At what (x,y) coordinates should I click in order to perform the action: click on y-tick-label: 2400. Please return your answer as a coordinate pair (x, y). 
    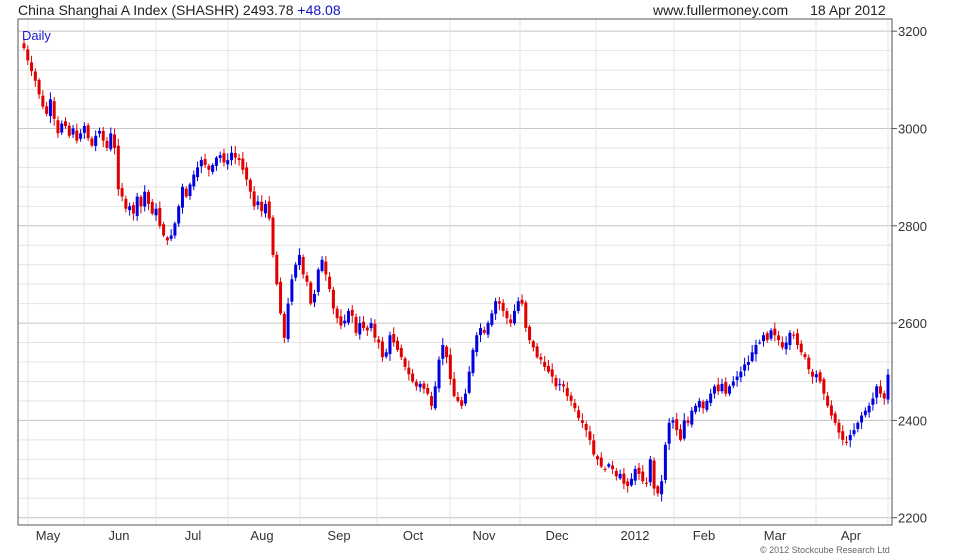
    Looking at the image, I should click on (912, 420).